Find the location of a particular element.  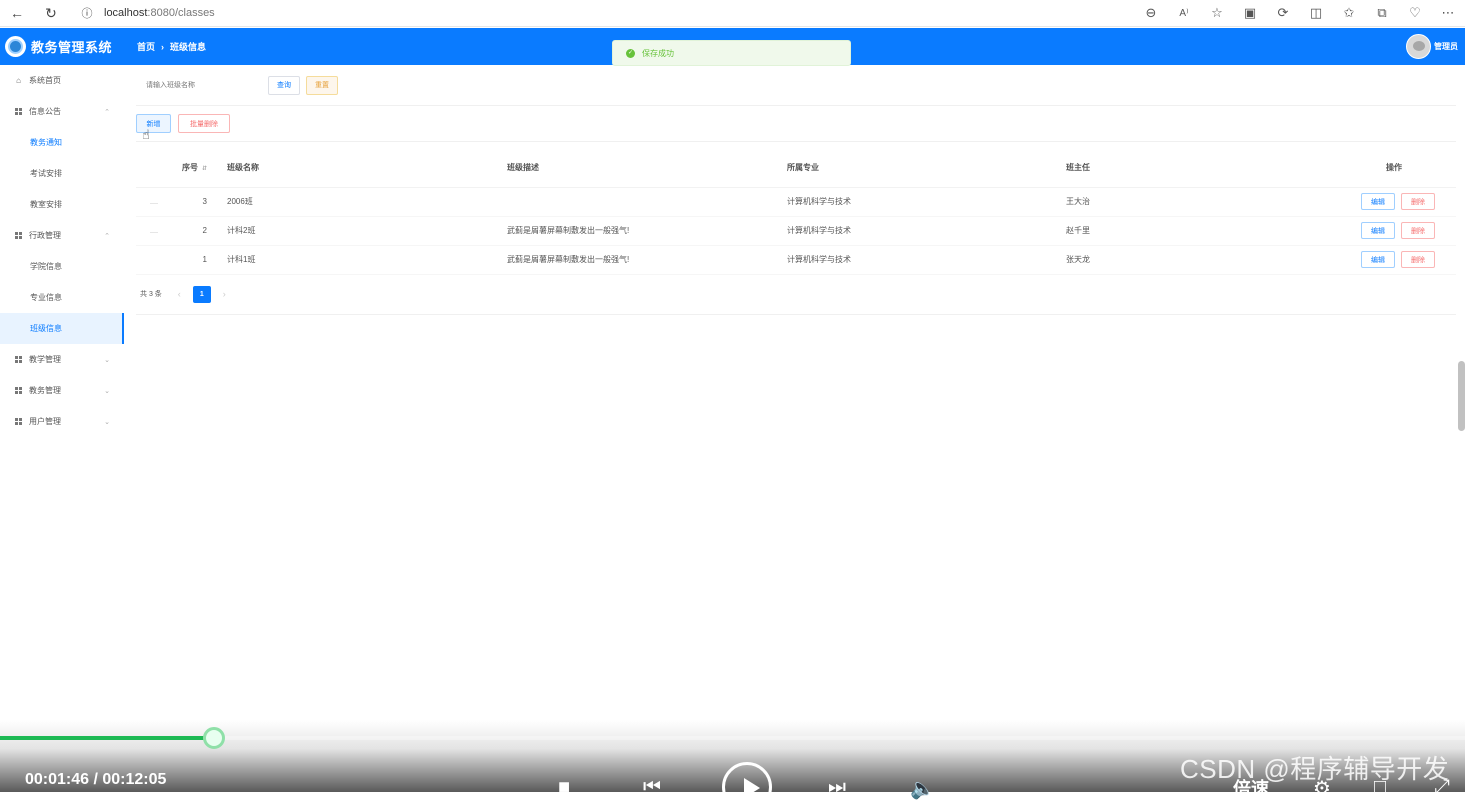

user-menu: 管理员 is located at coordinates (1432, 46).